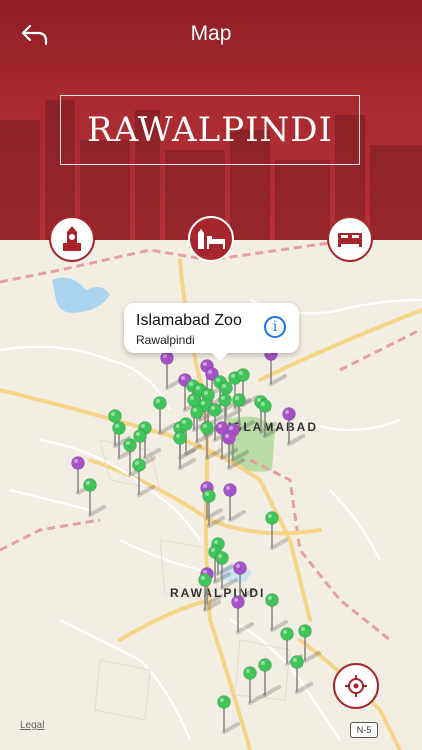 This screenshot has width=422, height=750. Describe the element at coordinates (211, 33) in the screenshot. I see `page-title: Map` at that location.